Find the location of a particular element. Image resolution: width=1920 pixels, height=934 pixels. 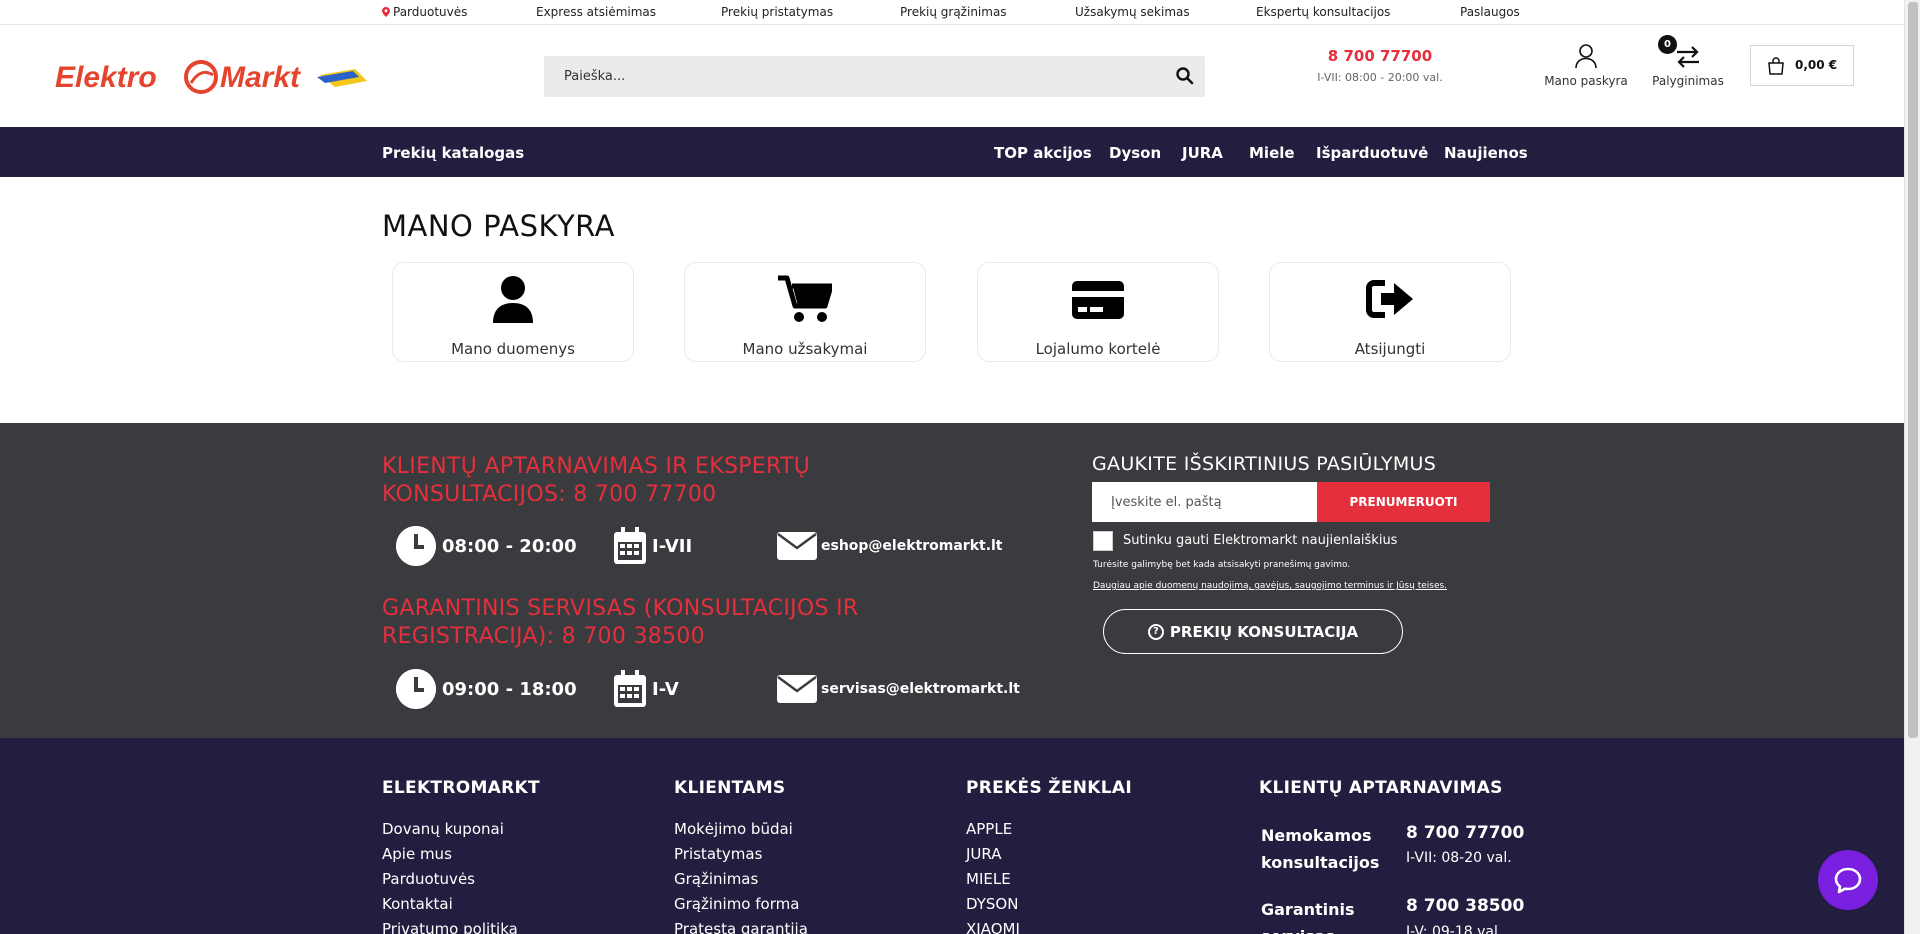

service-email: servisas@elektromarkt.lt is located at coordinates (898, 689).